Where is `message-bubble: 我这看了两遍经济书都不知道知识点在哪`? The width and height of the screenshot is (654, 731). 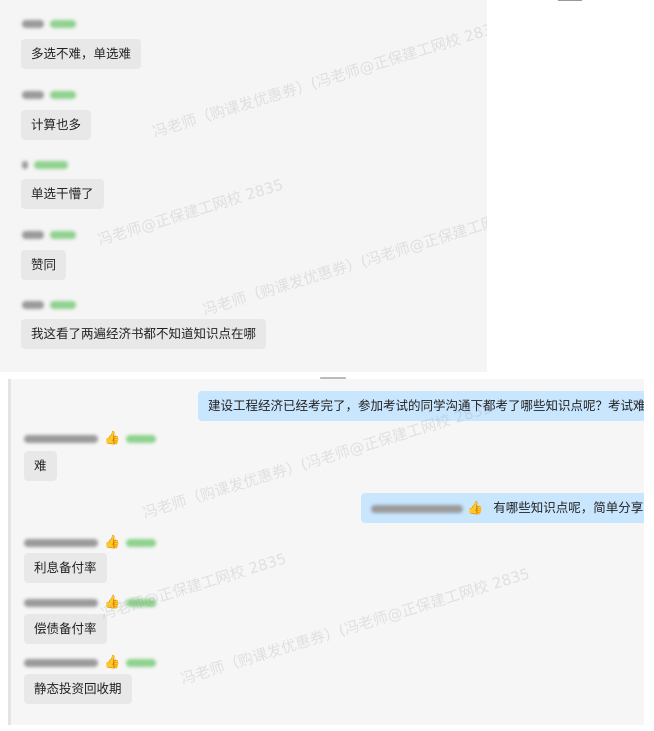 message-bubble: 我这看了两遍经济书都不知道知识点在哪 is located at coordinates (144, 334).